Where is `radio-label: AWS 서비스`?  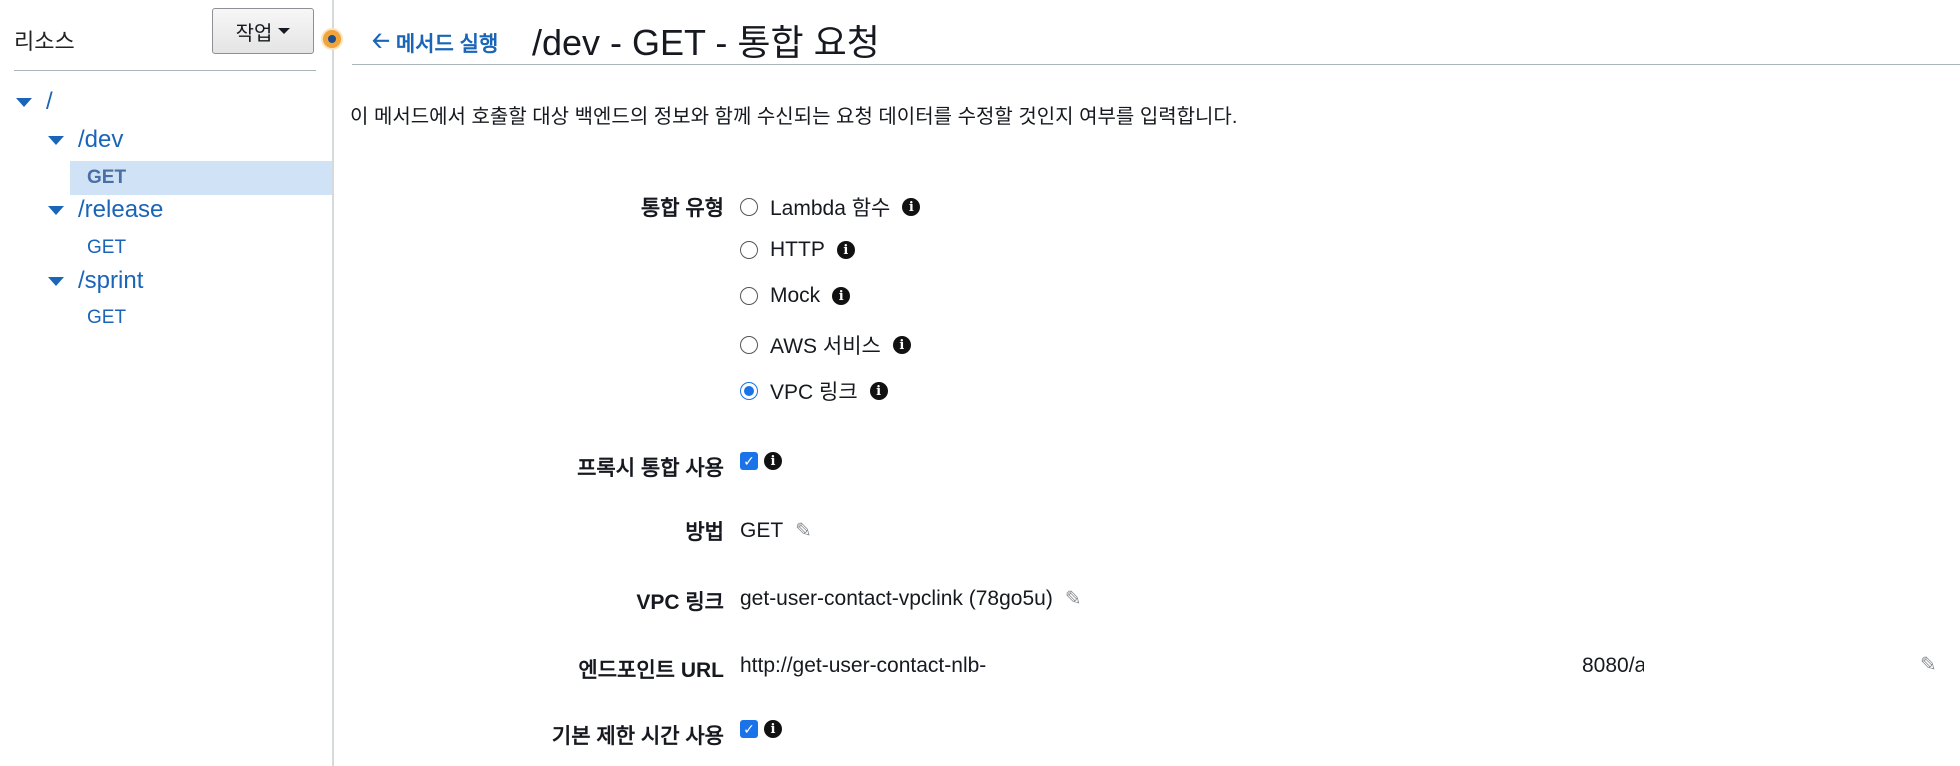
radio-label: AWS 서비스 is located at coordinates (825, 345).